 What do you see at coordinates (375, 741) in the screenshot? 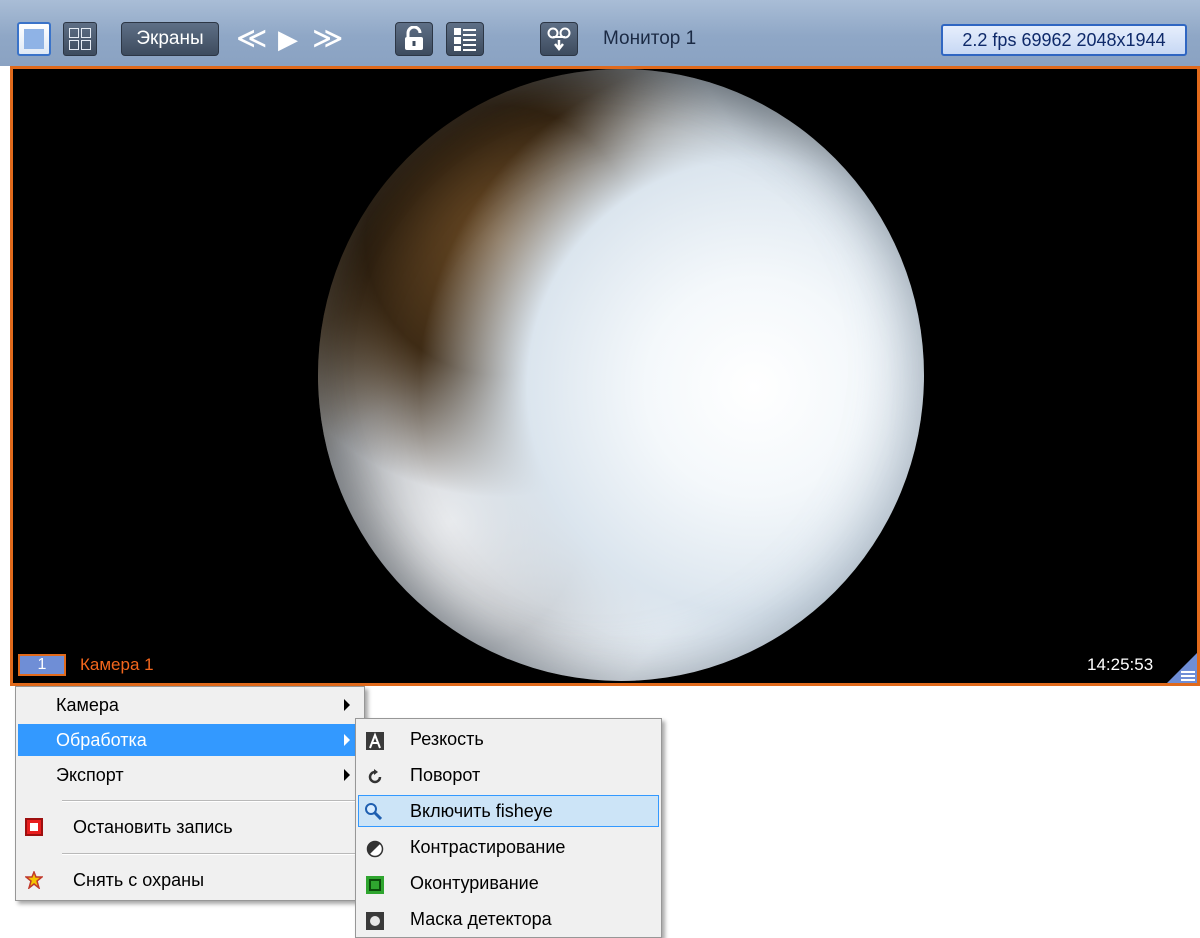
I see `sharpness-icon` at bounding box center [375, 741].